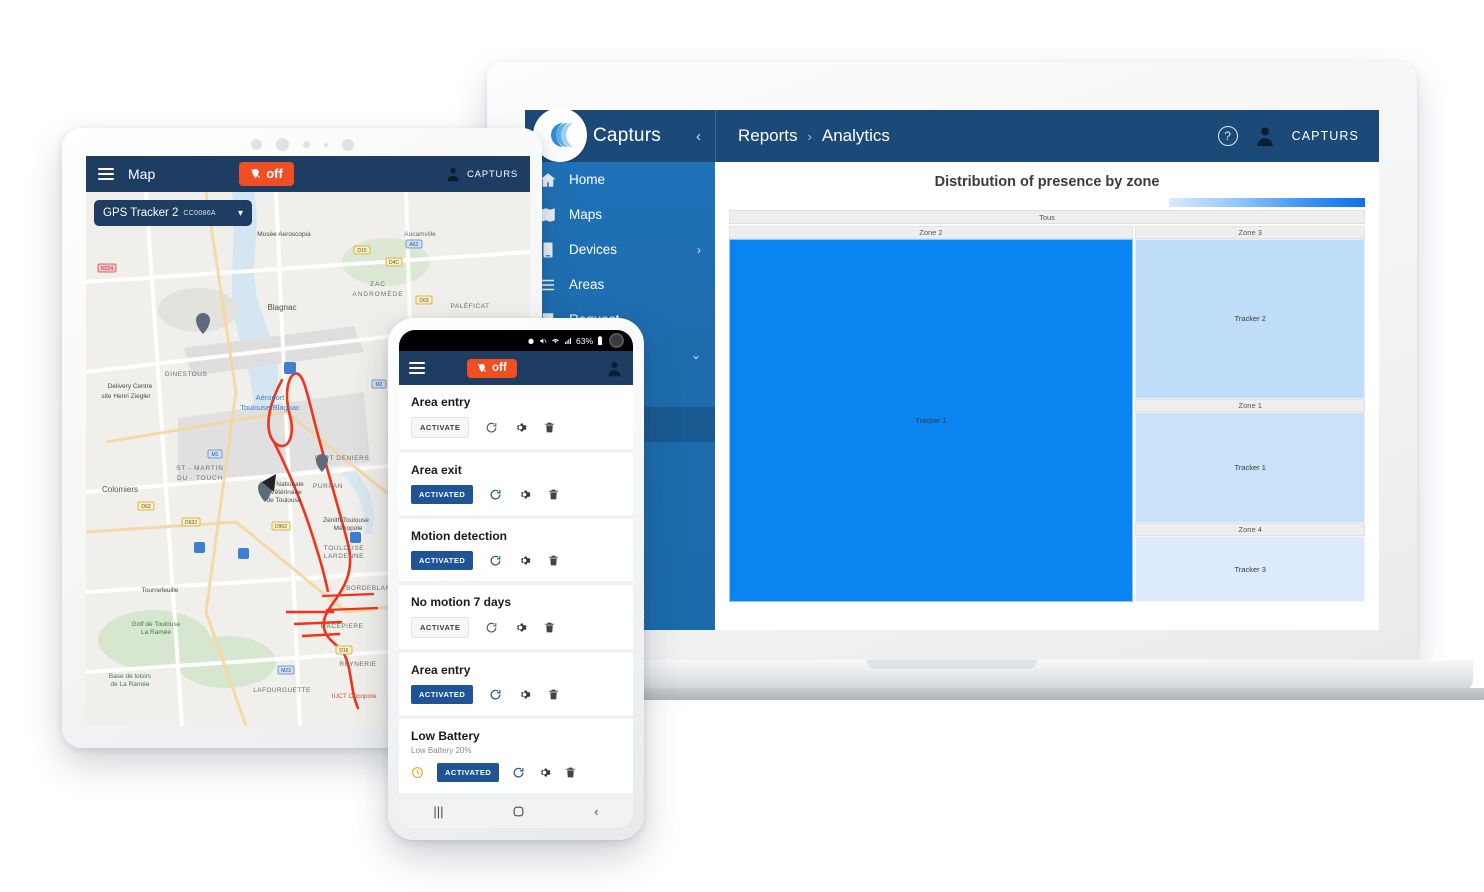 This screenshot has height=892, width=1484. What do you see at coordinates (516, 617) in the screenshot?
I see `list-item: No motion 7 days ACTIVATE` at bounding box center [516, 617].